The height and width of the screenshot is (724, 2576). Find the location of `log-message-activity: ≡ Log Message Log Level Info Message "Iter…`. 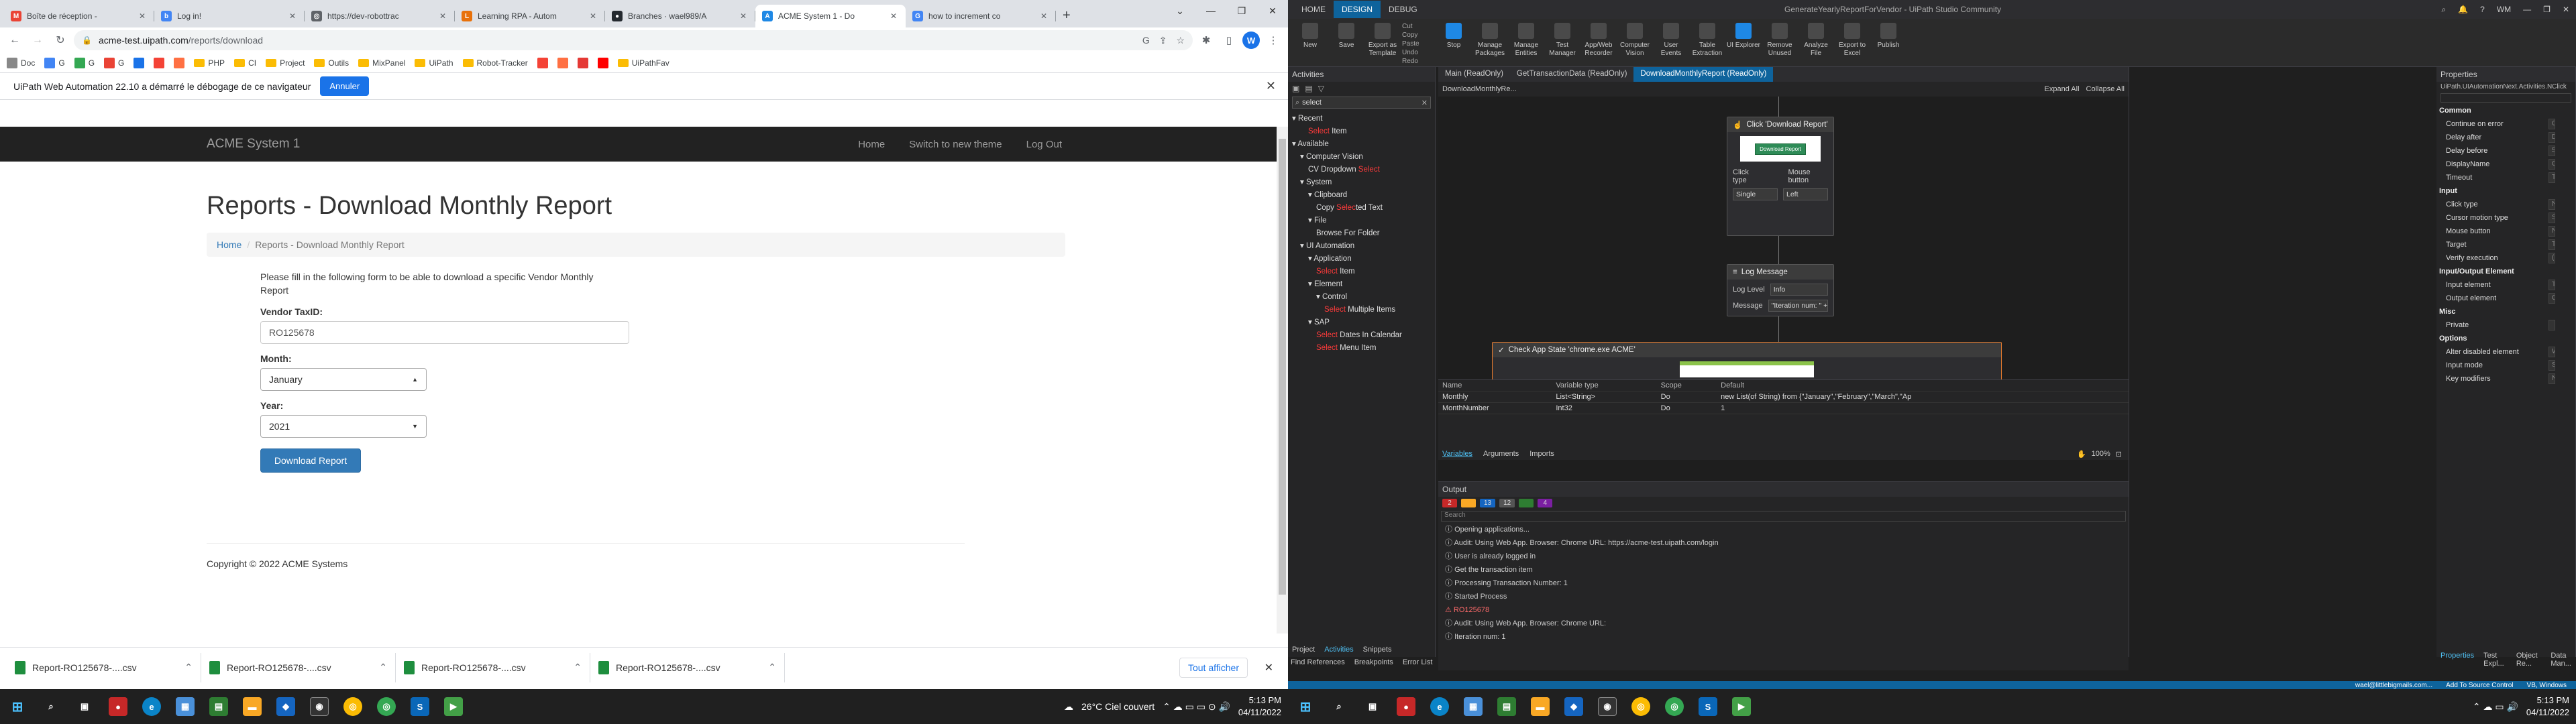

log-message-activity: ≡ Log Message Log Level Info Message "Iter… is located at coordinates (1780, 290).